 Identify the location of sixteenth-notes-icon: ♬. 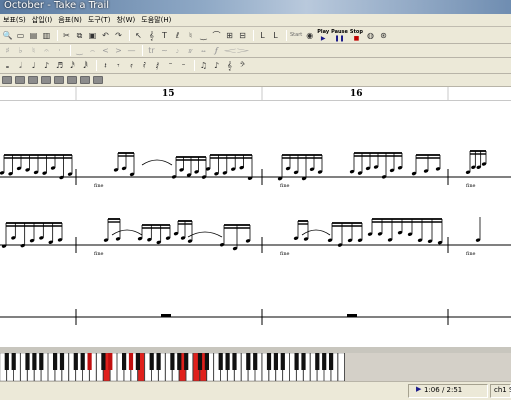
(59, 65).